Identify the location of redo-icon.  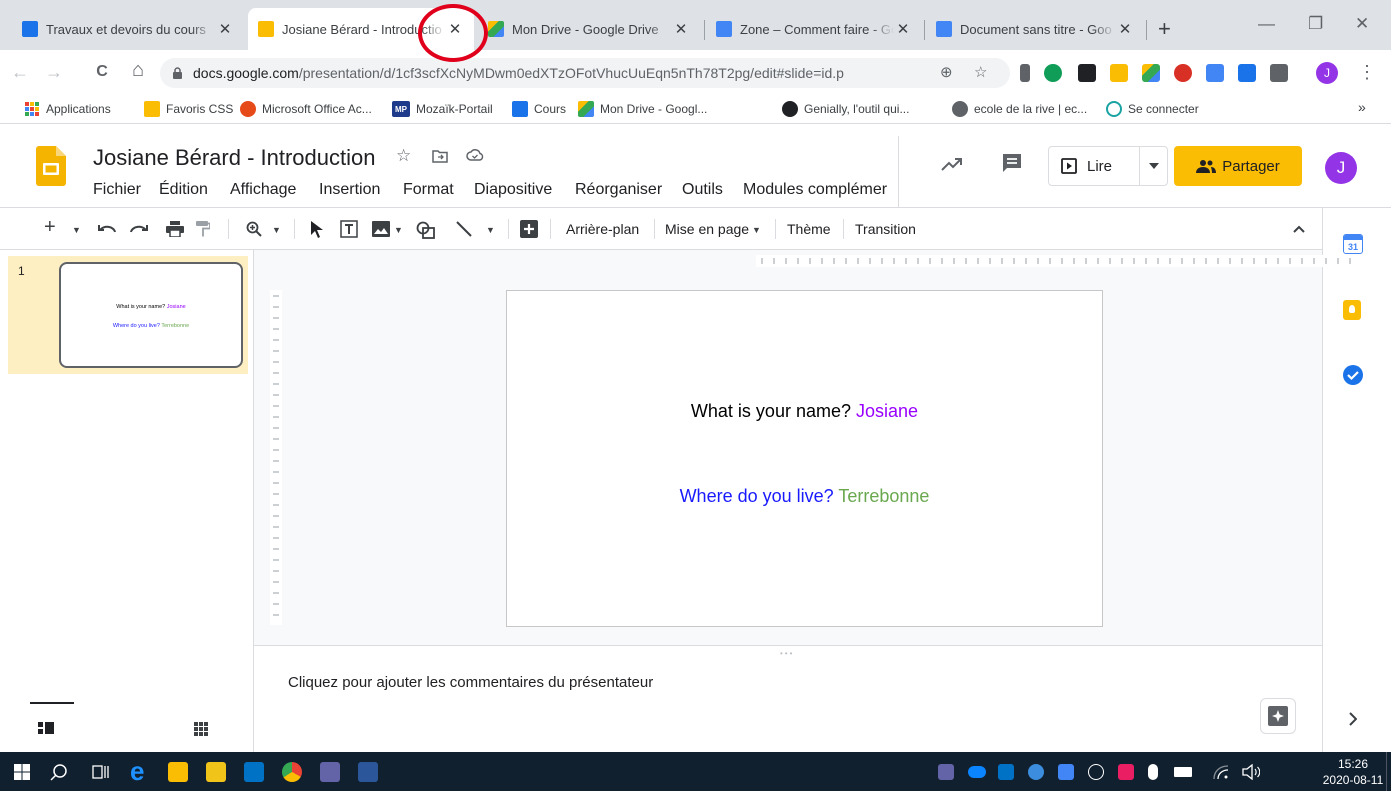
(139, 229).